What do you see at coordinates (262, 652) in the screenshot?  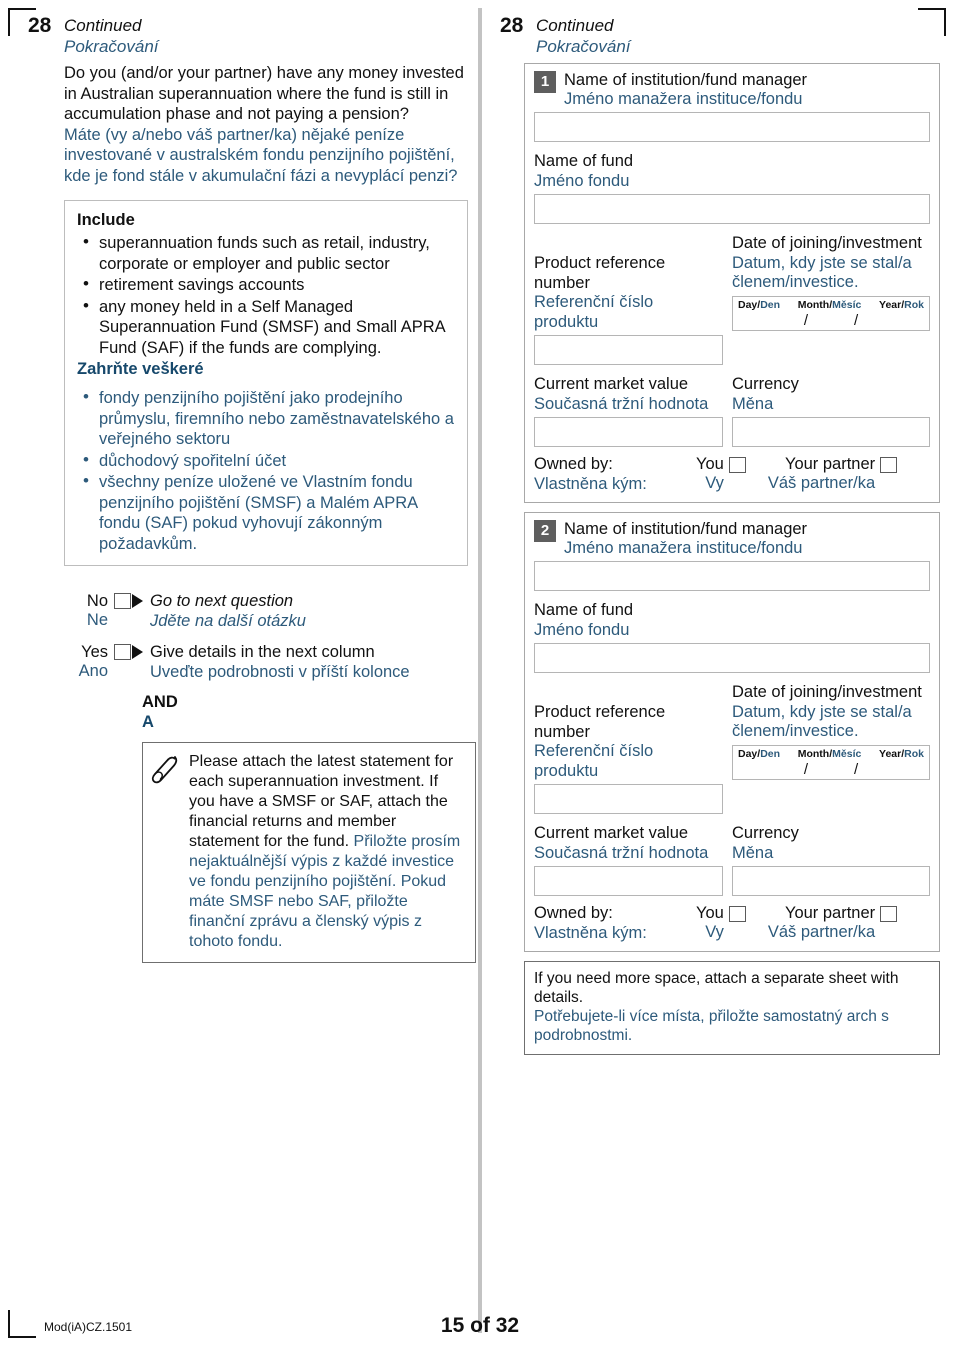 I see `answer-yes-action-en: Give details in the next column` at bounding box center [262, 652].